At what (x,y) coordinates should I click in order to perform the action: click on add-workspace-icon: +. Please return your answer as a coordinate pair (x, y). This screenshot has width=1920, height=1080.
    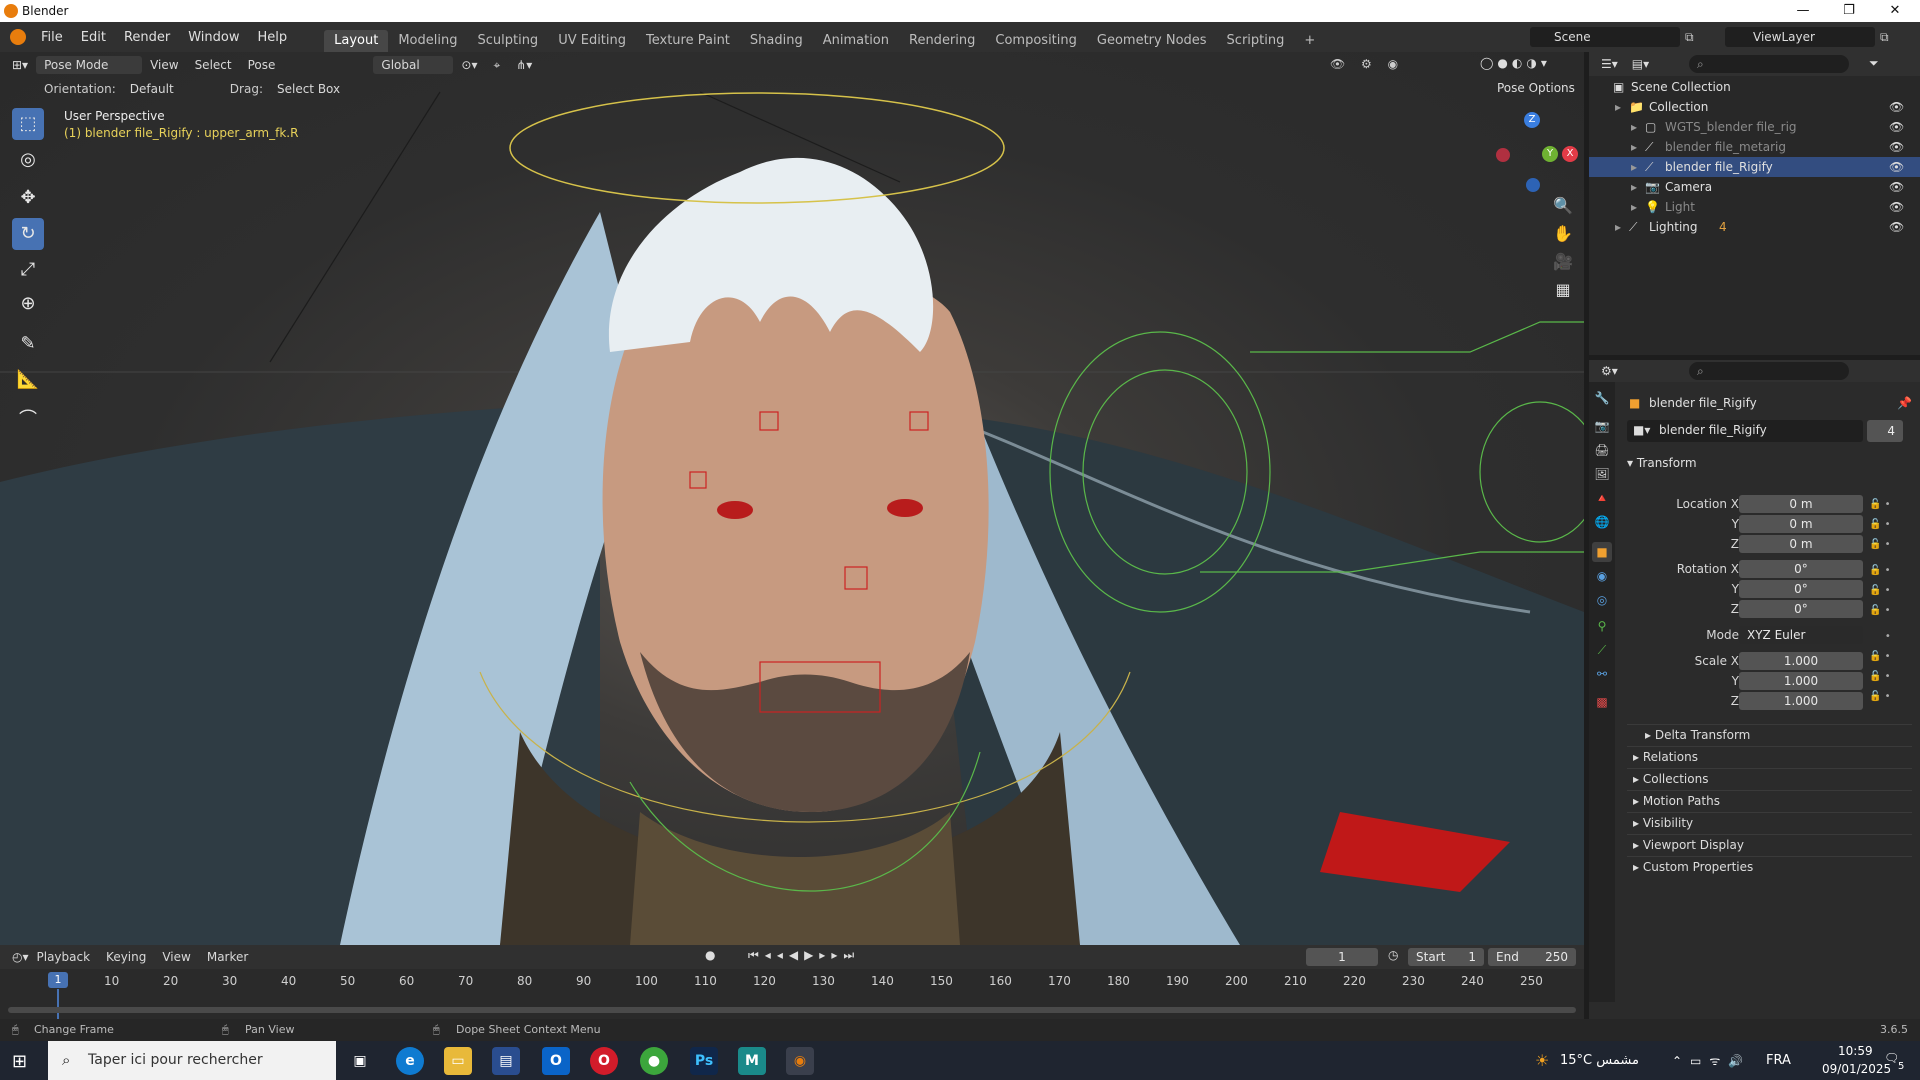
    Looking at the image, I should click on (1309, 41).